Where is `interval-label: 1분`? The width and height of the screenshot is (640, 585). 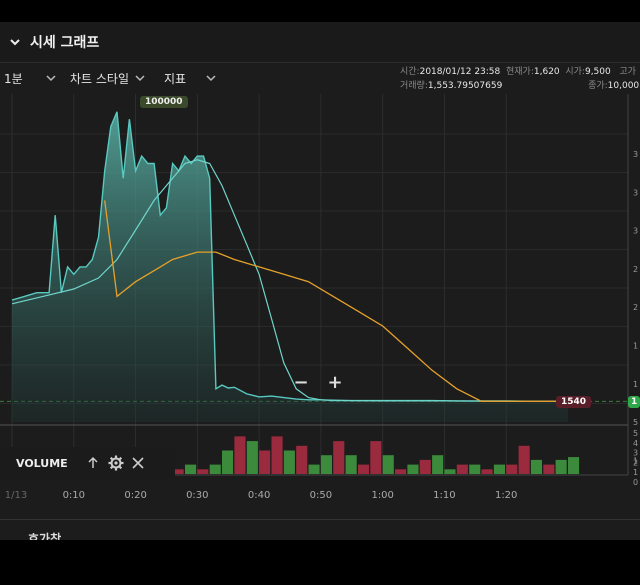
interval-label: 1분 is located at coordinates (13, 78).